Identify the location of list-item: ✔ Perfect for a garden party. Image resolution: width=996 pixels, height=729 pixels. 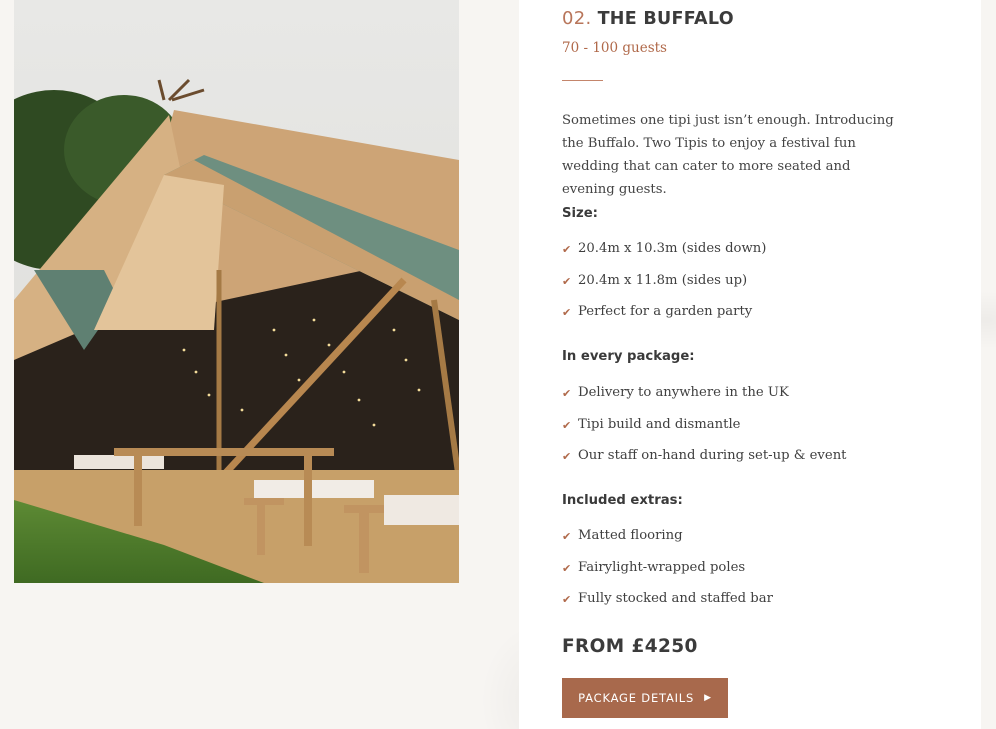
(664, 320).